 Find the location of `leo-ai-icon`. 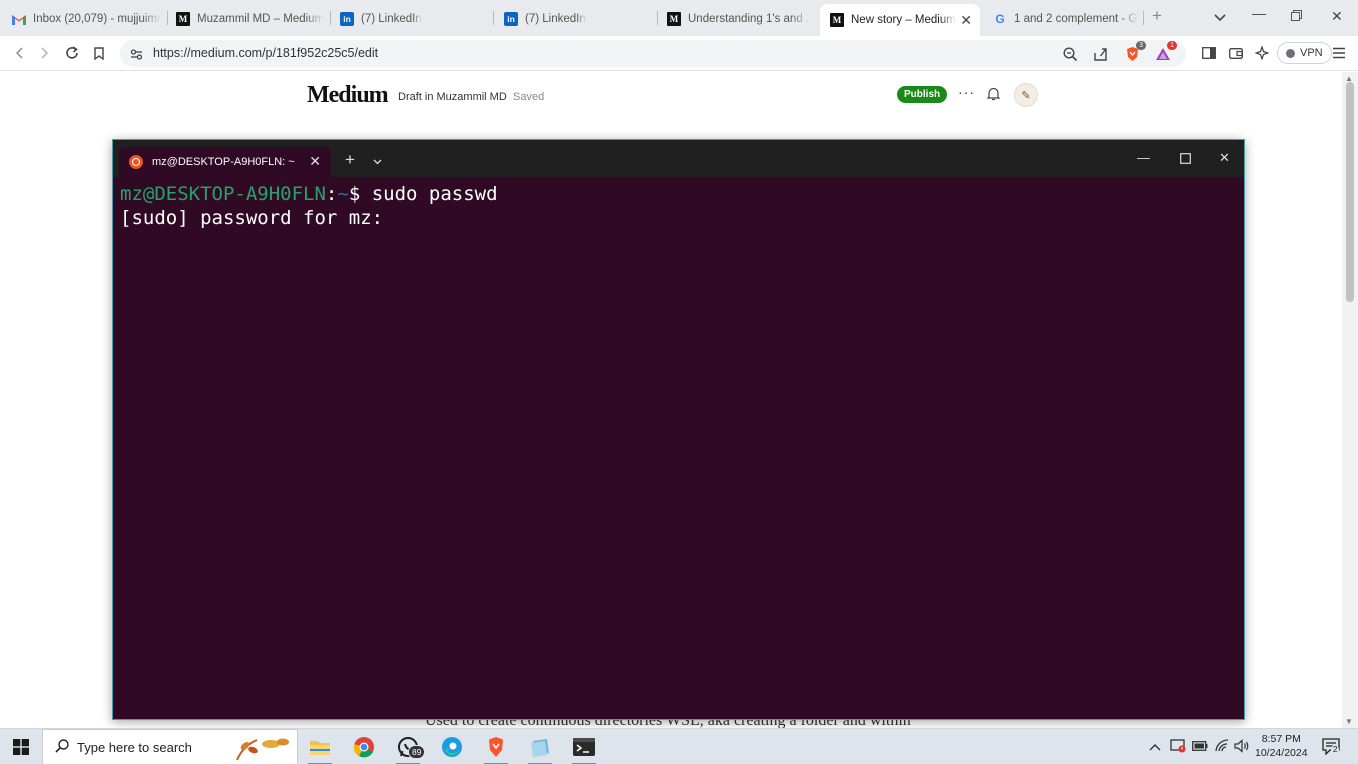

leo-ai-icon is located at coordinates (1262, 53).